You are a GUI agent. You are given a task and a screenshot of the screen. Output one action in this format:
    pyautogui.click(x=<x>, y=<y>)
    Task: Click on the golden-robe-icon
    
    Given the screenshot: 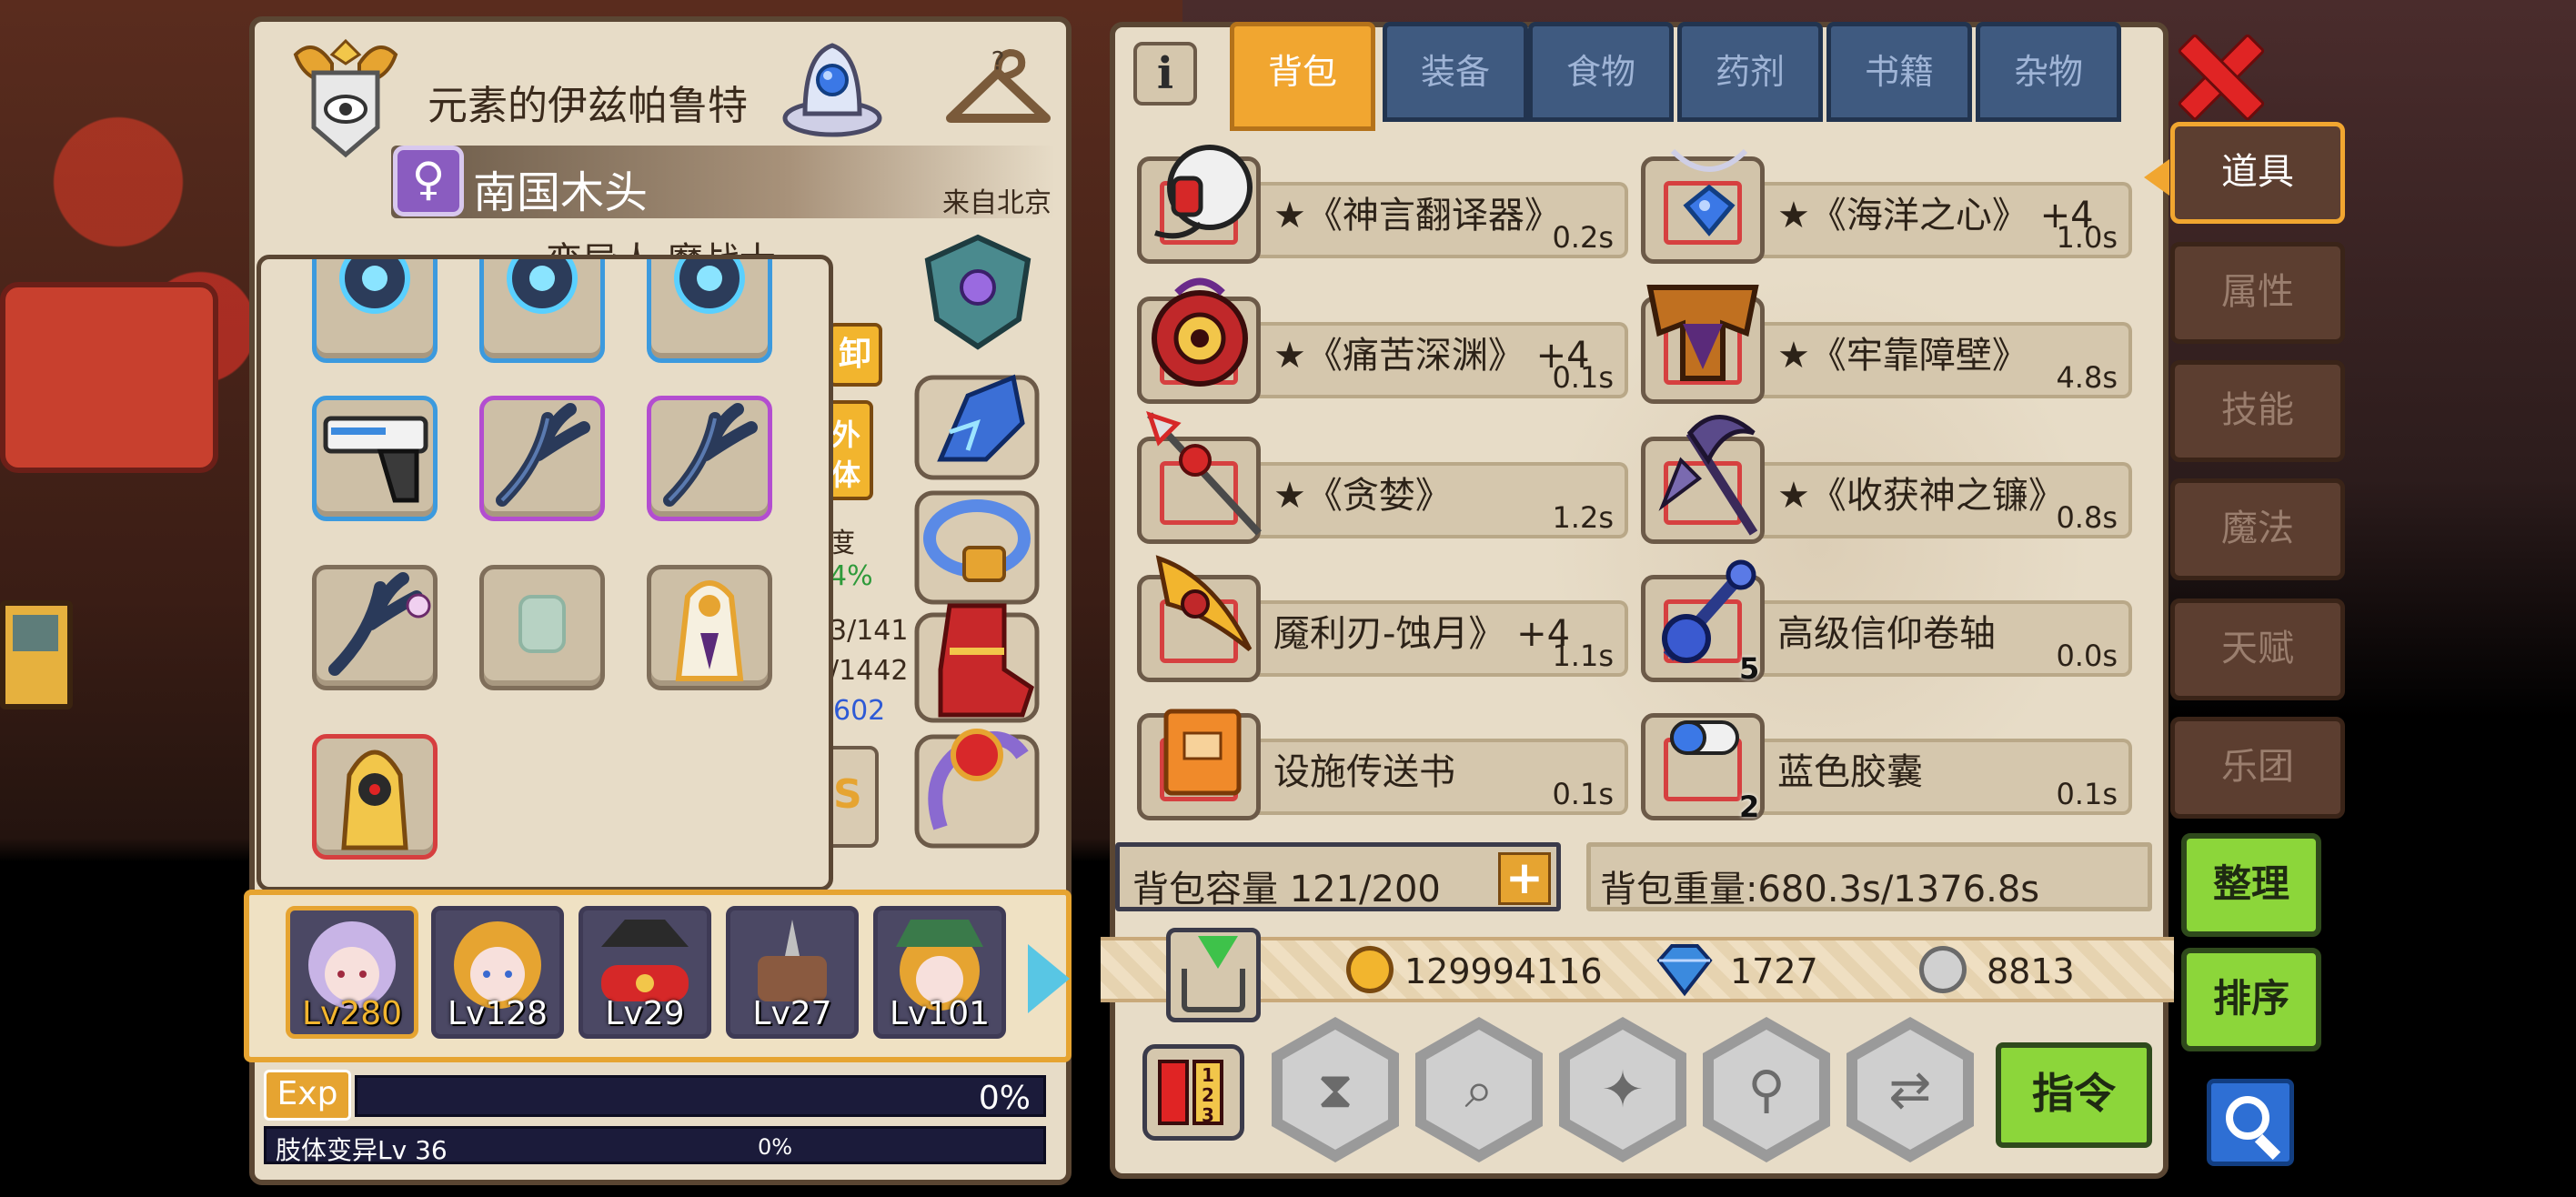 What is the action you would take?
    pyautogui.click(x=709, y=630)
    